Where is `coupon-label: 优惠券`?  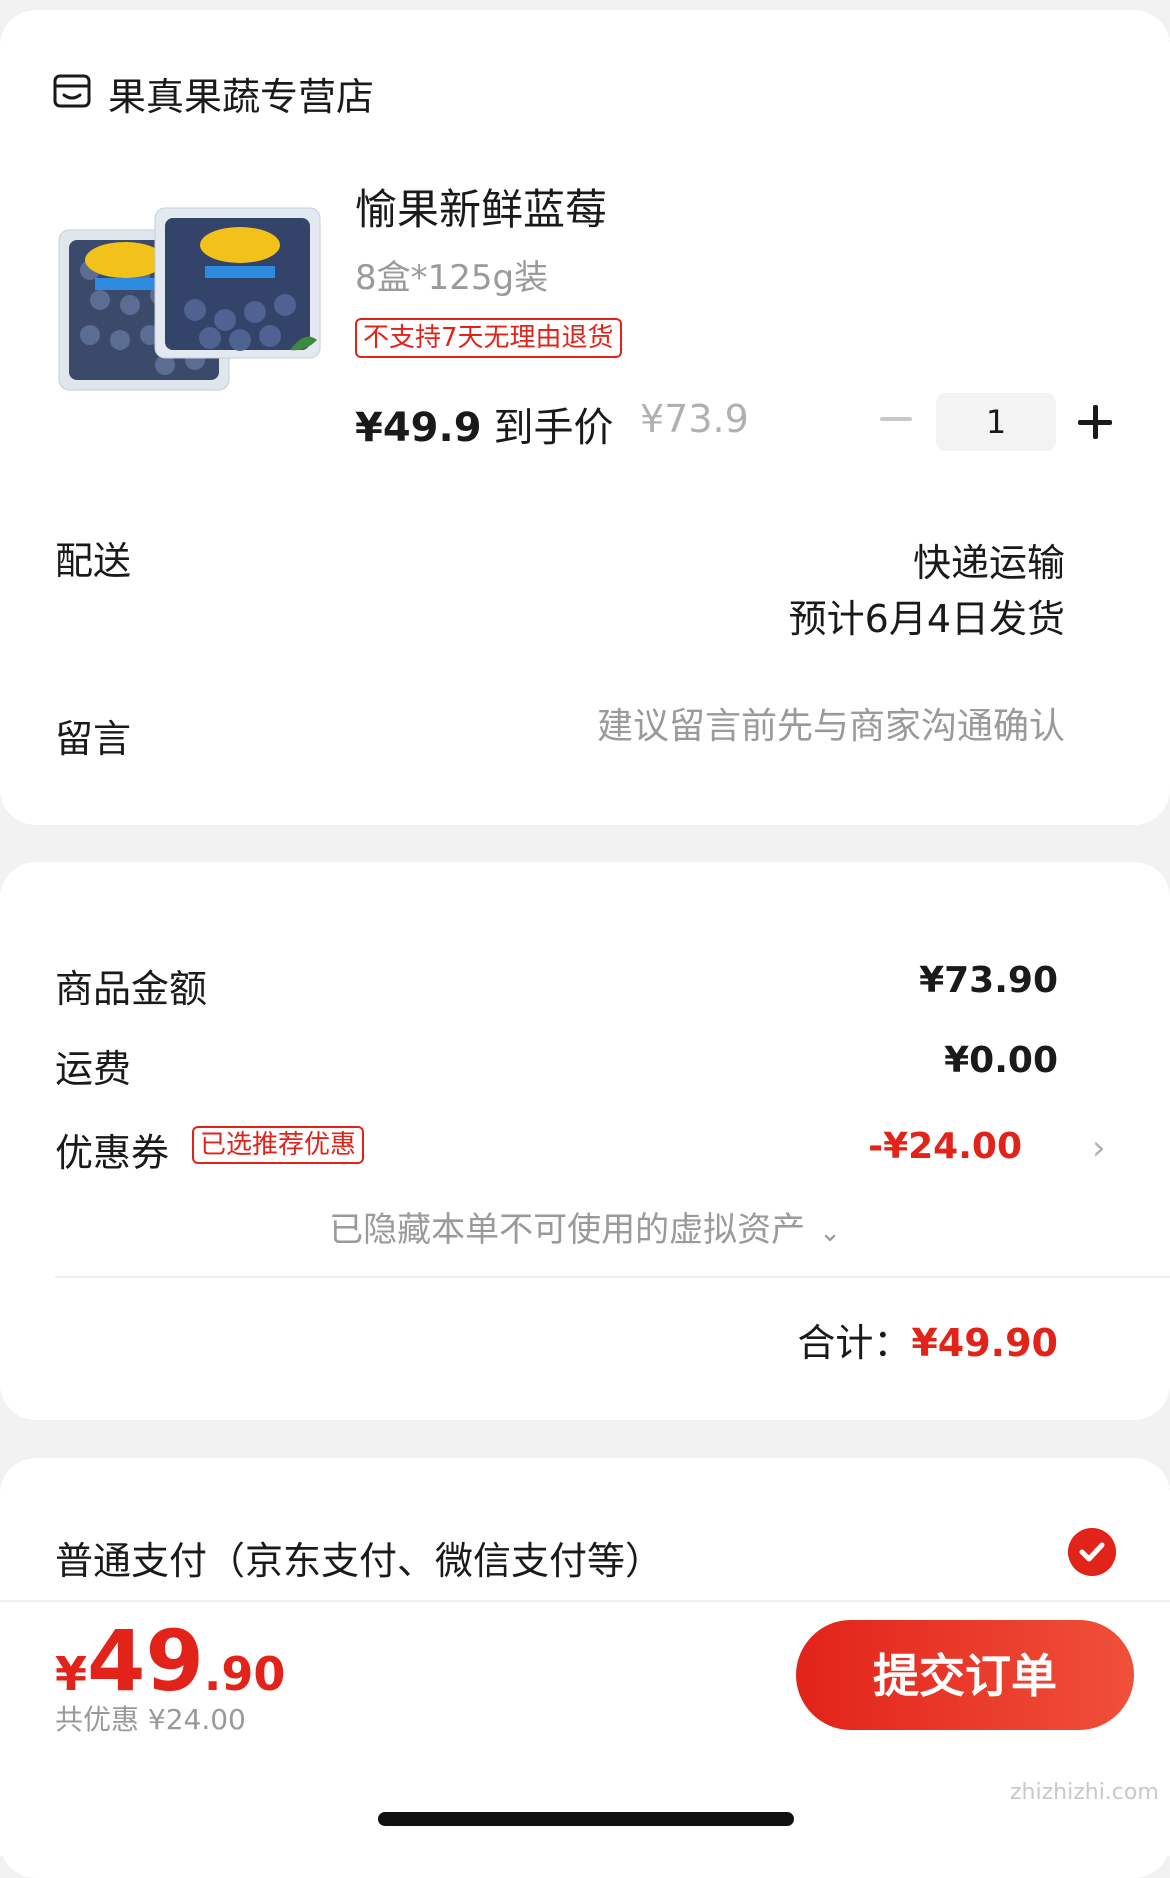 coupon-label: 优惠券 is located at coordinates (112, 1149).